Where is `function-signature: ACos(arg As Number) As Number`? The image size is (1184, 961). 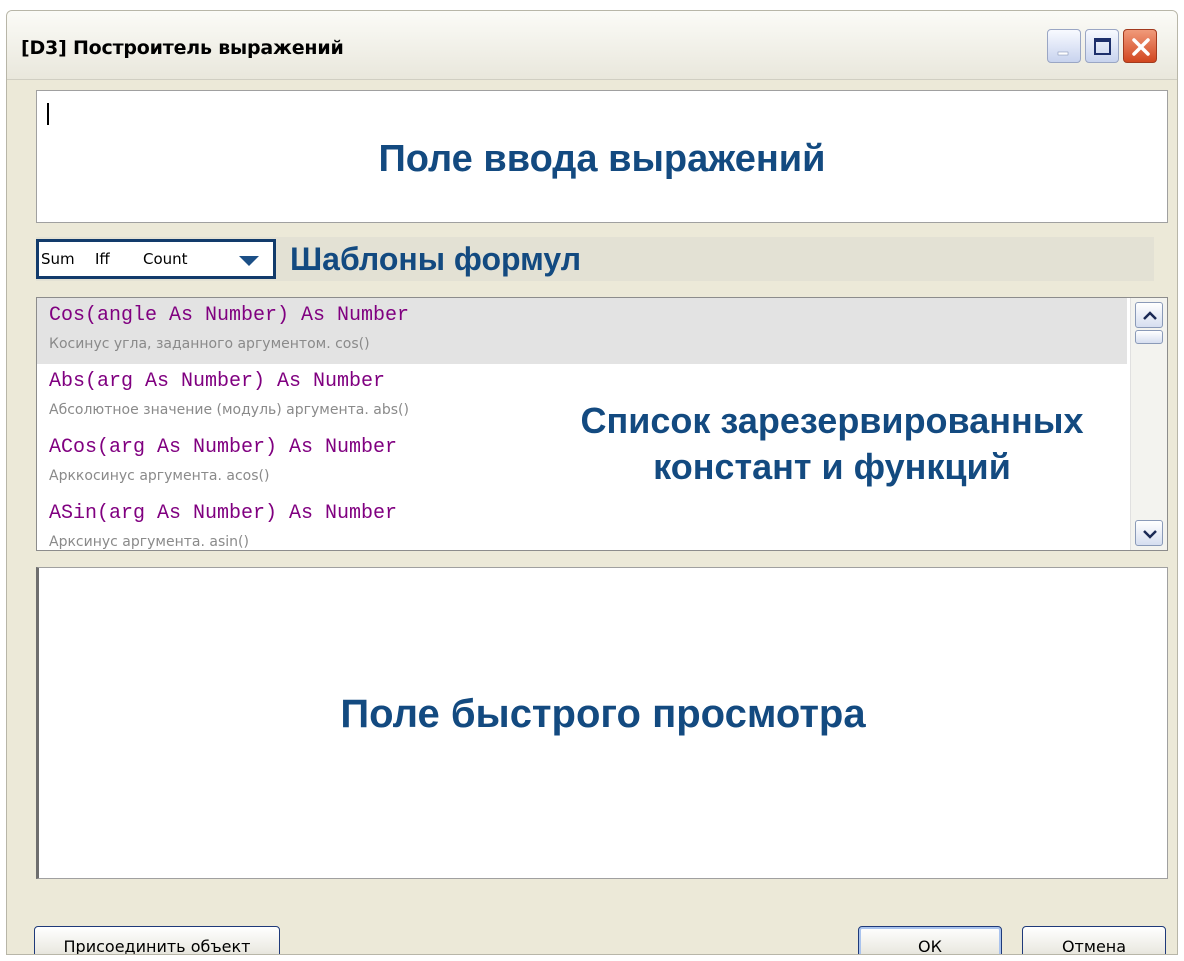 function-signature: ACos(arg As Number) As Number is located at coordinates (223, 447).